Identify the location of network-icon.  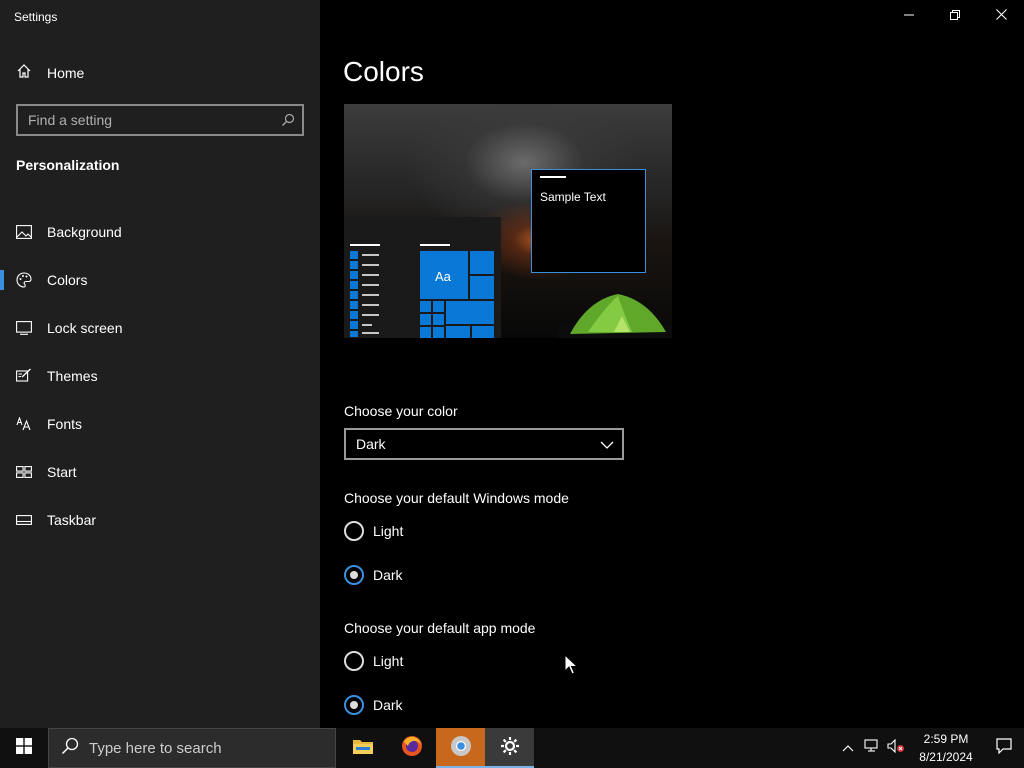
(872, 748).